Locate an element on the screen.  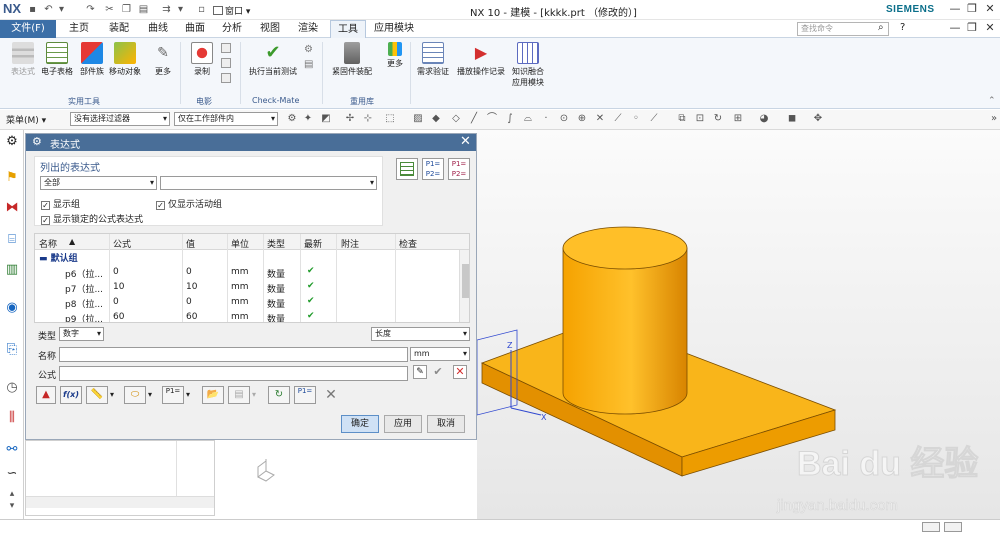
hd3d-icon: ⎘ is located at coordinates (12, 350).